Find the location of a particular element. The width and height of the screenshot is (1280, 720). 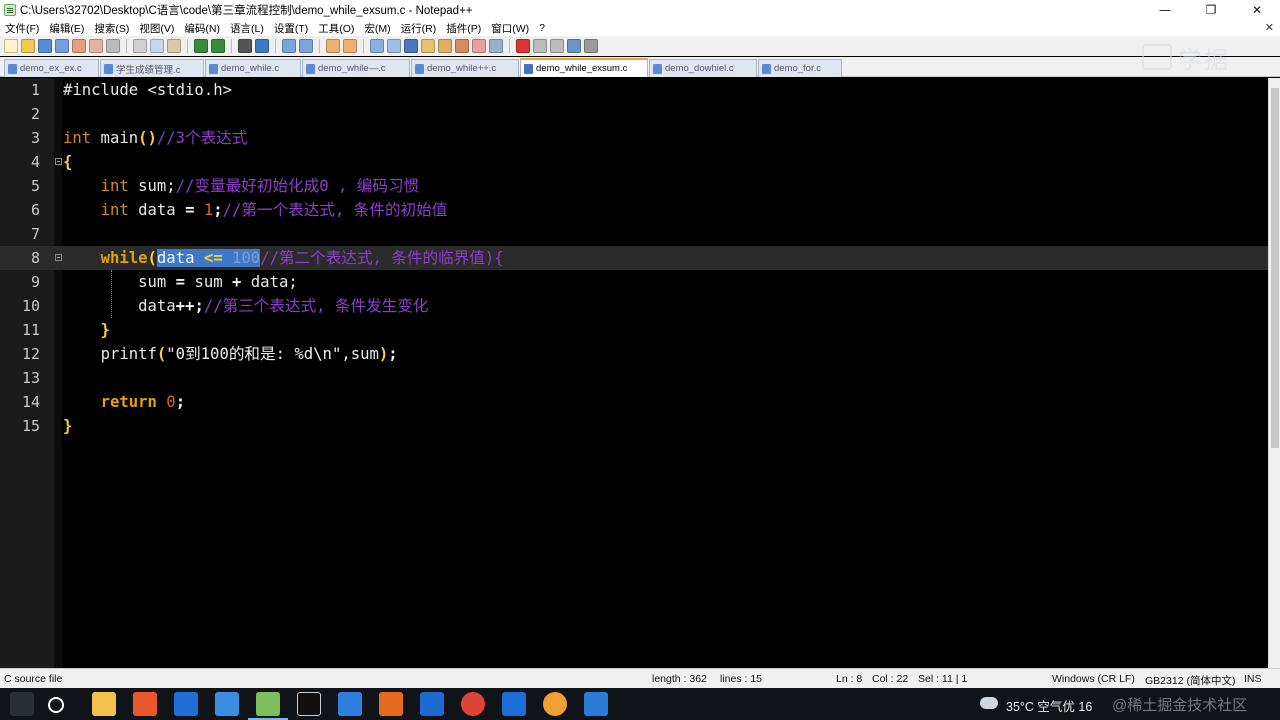

menu-window: 窗口(W) is located at coordinates (510, 28).